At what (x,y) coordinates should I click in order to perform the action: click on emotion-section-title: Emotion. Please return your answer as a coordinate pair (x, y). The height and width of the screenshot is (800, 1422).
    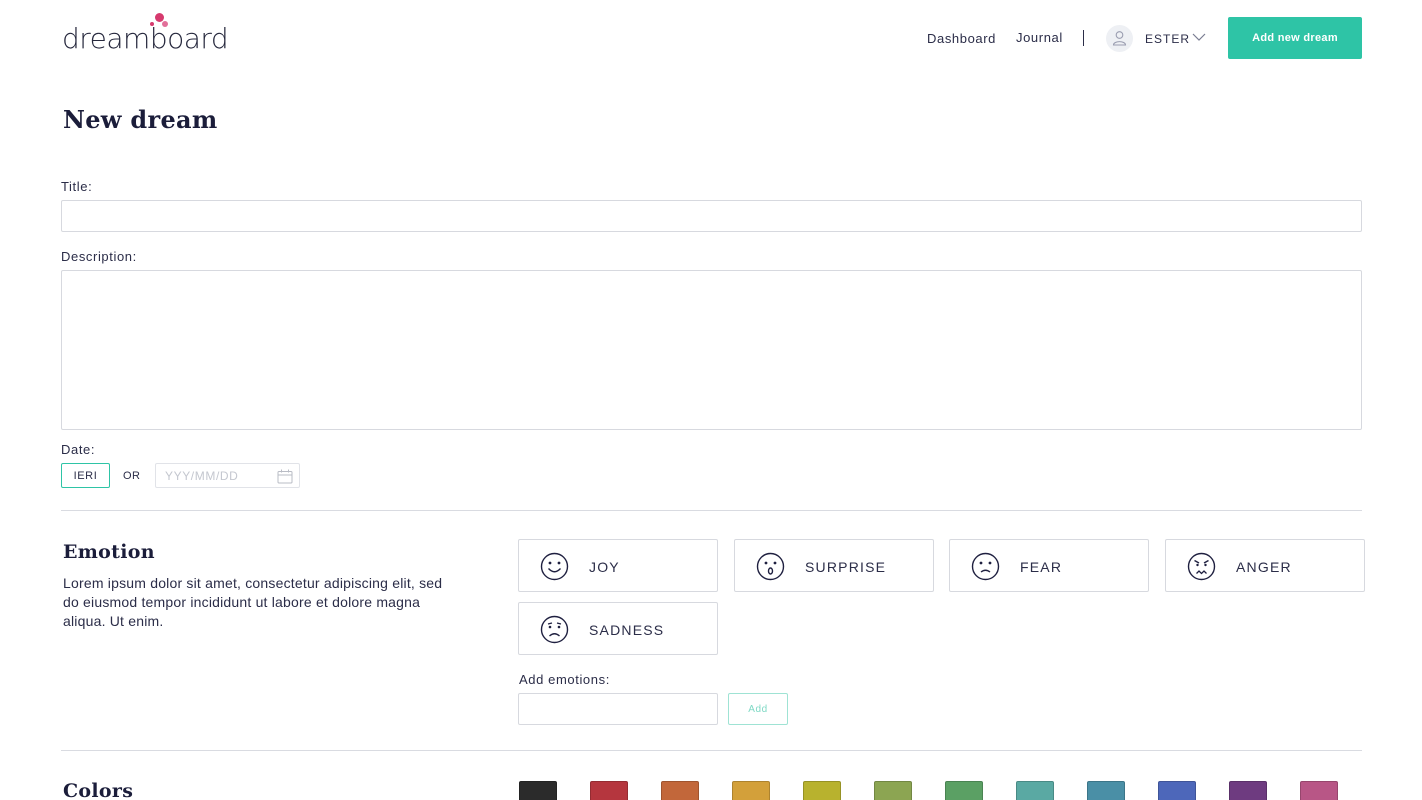
    Looking at the image, I should click on (109, 552).